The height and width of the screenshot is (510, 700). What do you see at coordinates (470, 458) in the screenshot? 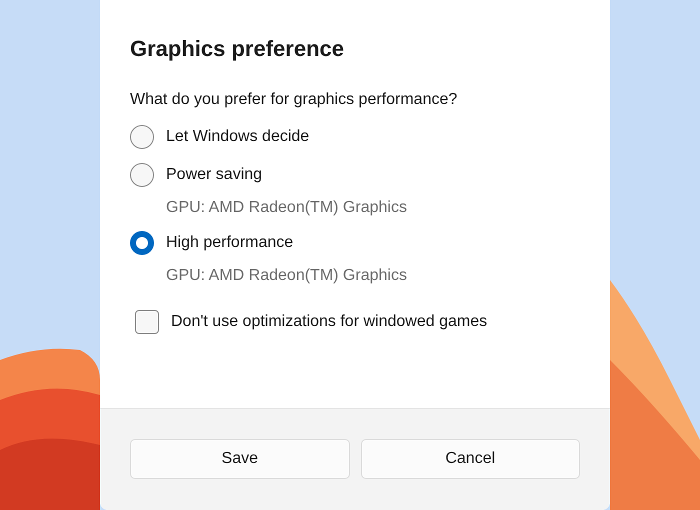
I see `dialog-button: Cancel` at bounding box center [470, 458].